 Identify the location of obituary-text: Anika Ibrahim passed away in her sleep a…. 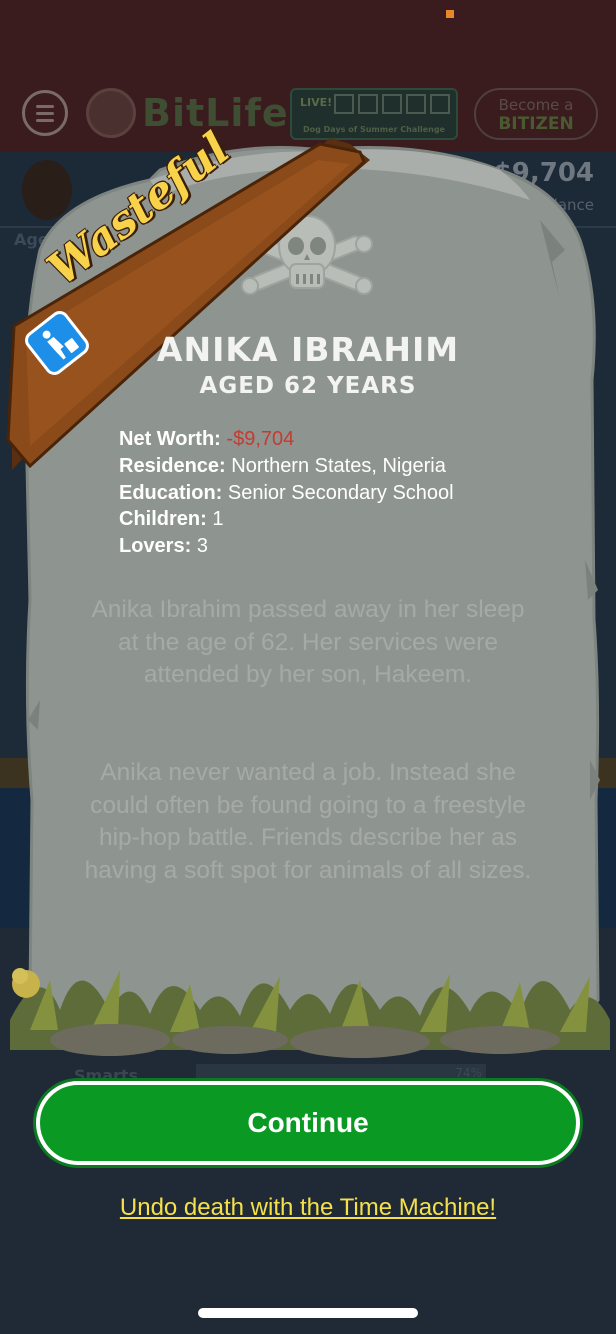
(308, 642).